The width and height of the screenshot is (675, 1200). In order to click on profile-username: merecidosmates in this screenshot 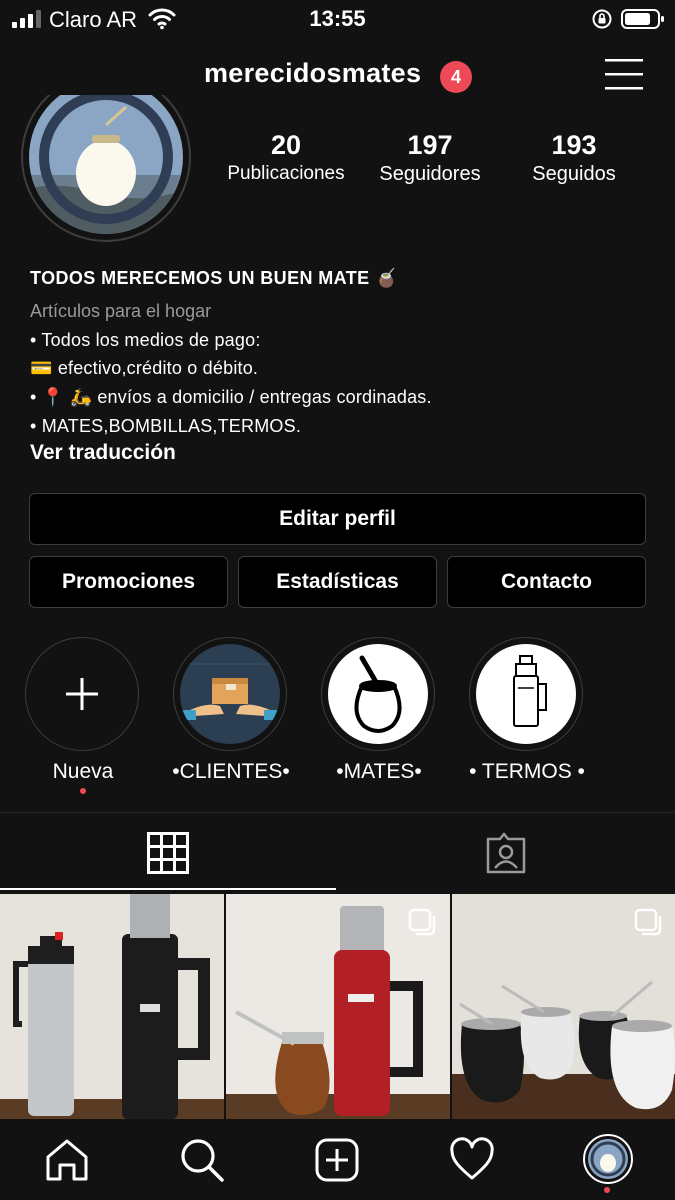, I will do `click(312, 73)`.